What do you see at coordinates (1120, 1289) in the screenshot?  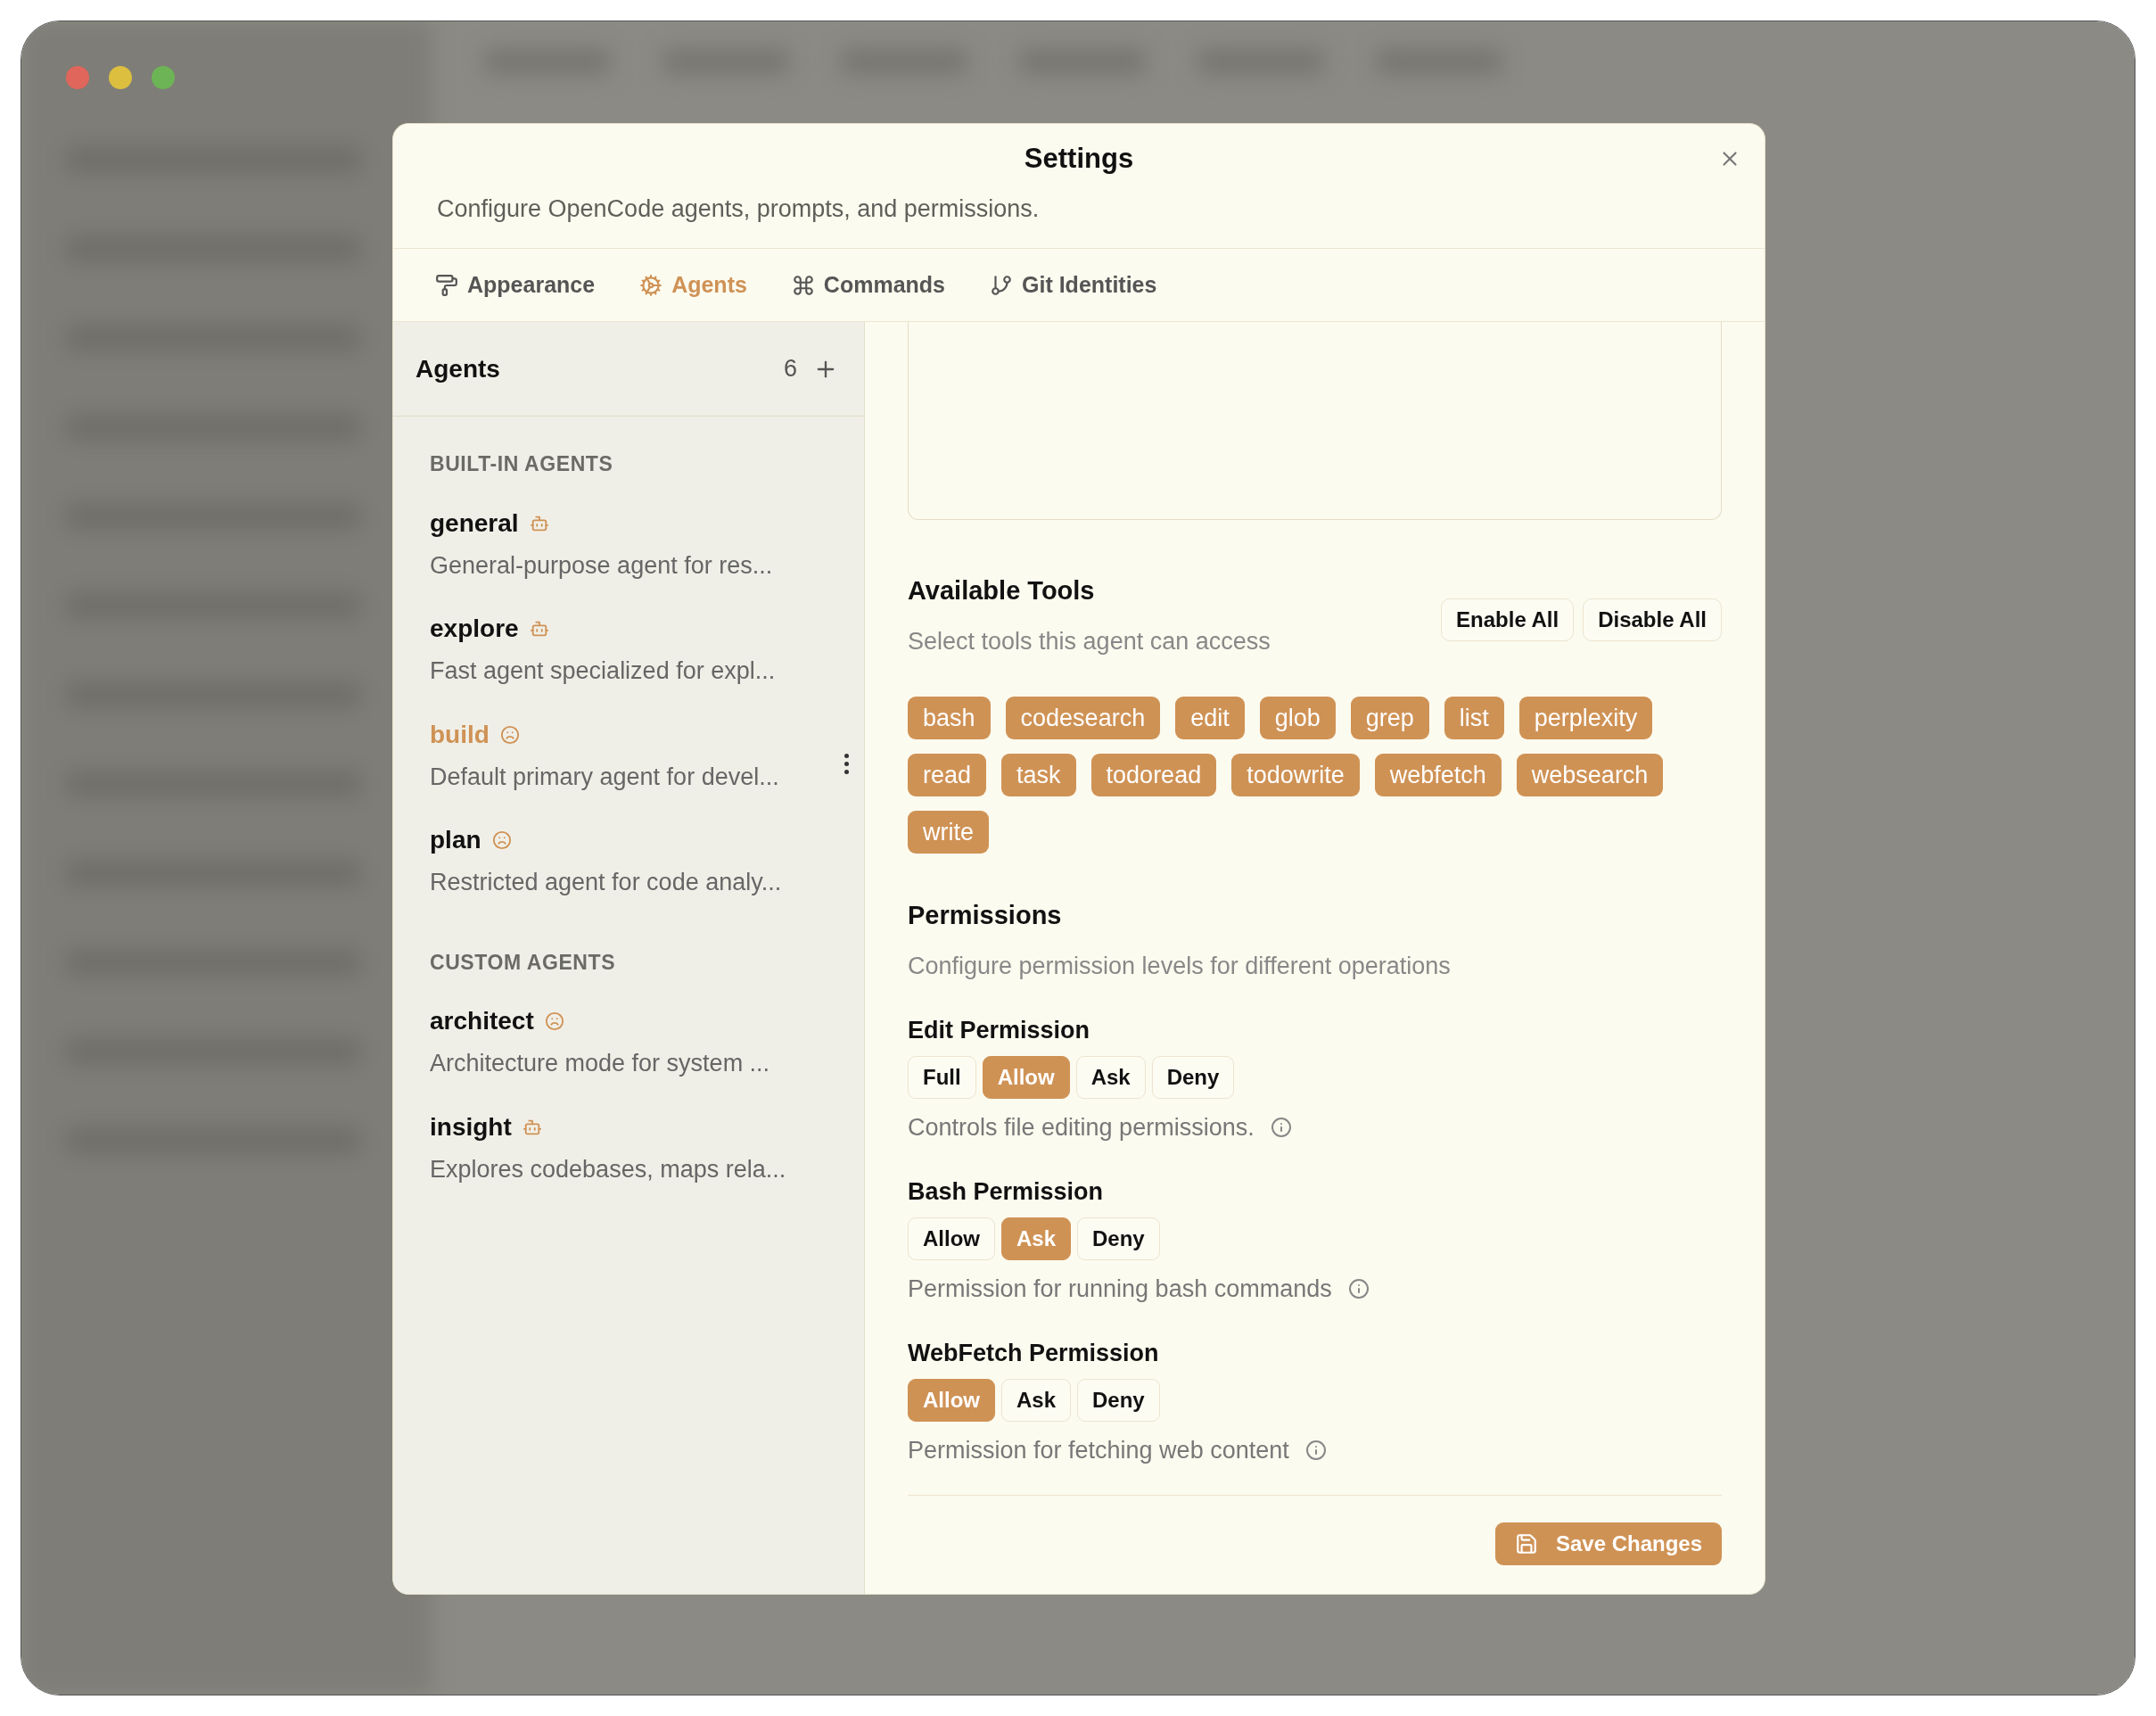 I see `permission-help-text: Permission for running bash commands` at bounding box center [1120, 1289].